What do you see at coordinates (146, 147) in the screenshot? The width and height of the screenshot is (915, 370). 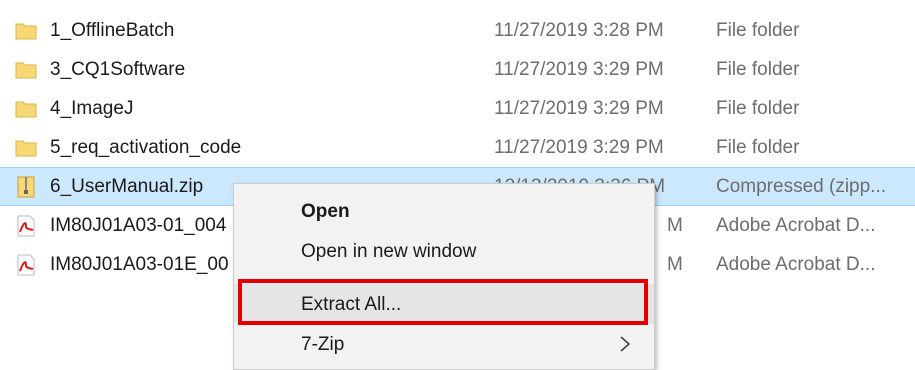 I see `file-name: 5_req_activation_code` at bounding box center [146, 147].